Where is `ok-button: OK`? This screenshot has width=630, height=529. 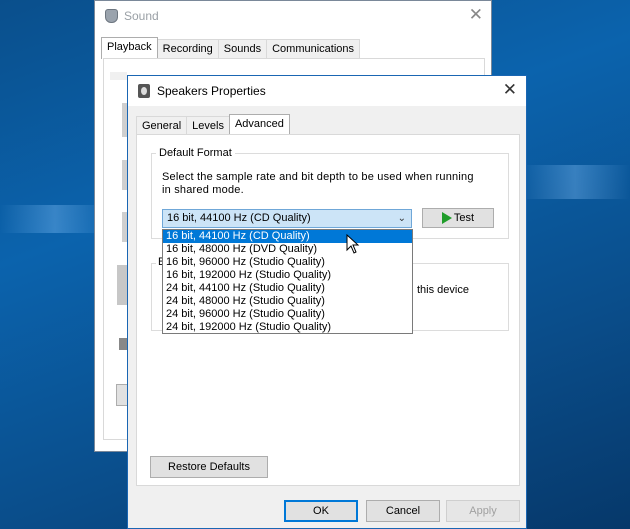 ok-button: OK is located at coordinates (321, 511).